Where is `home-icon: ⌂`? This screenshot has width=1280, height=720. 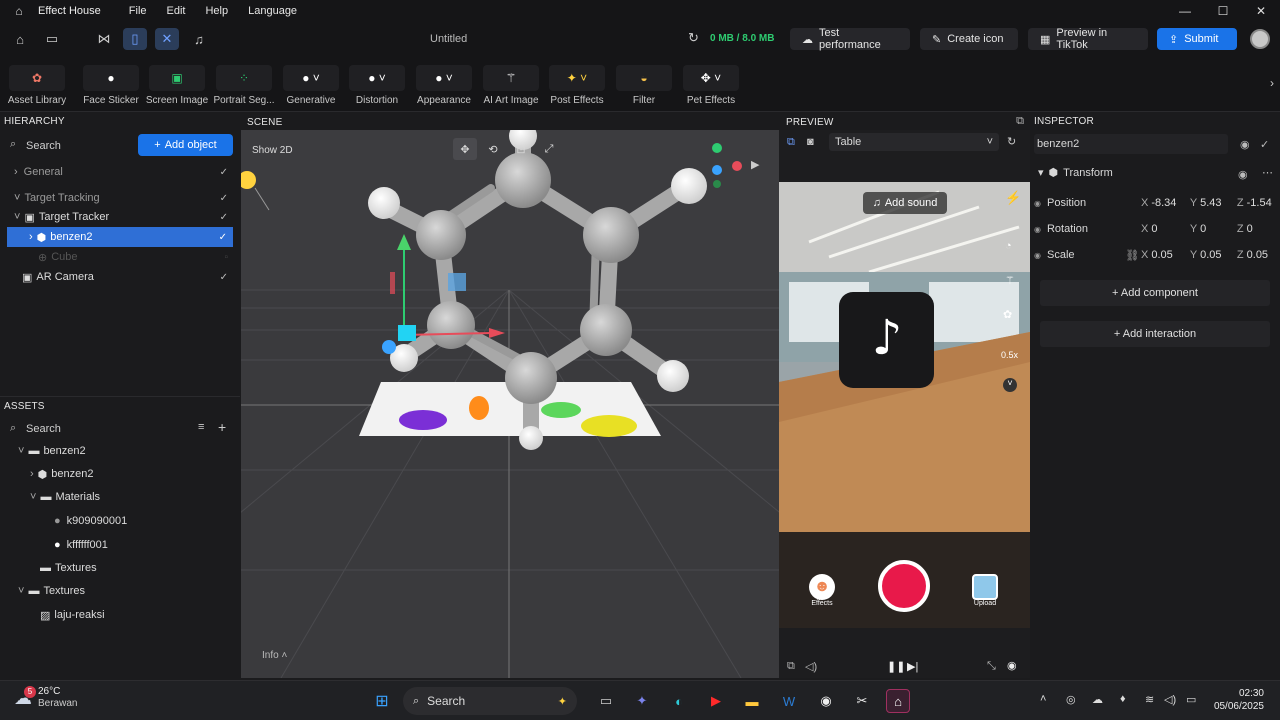 home-icon: ⌂ is located at coordinates (19, 11).